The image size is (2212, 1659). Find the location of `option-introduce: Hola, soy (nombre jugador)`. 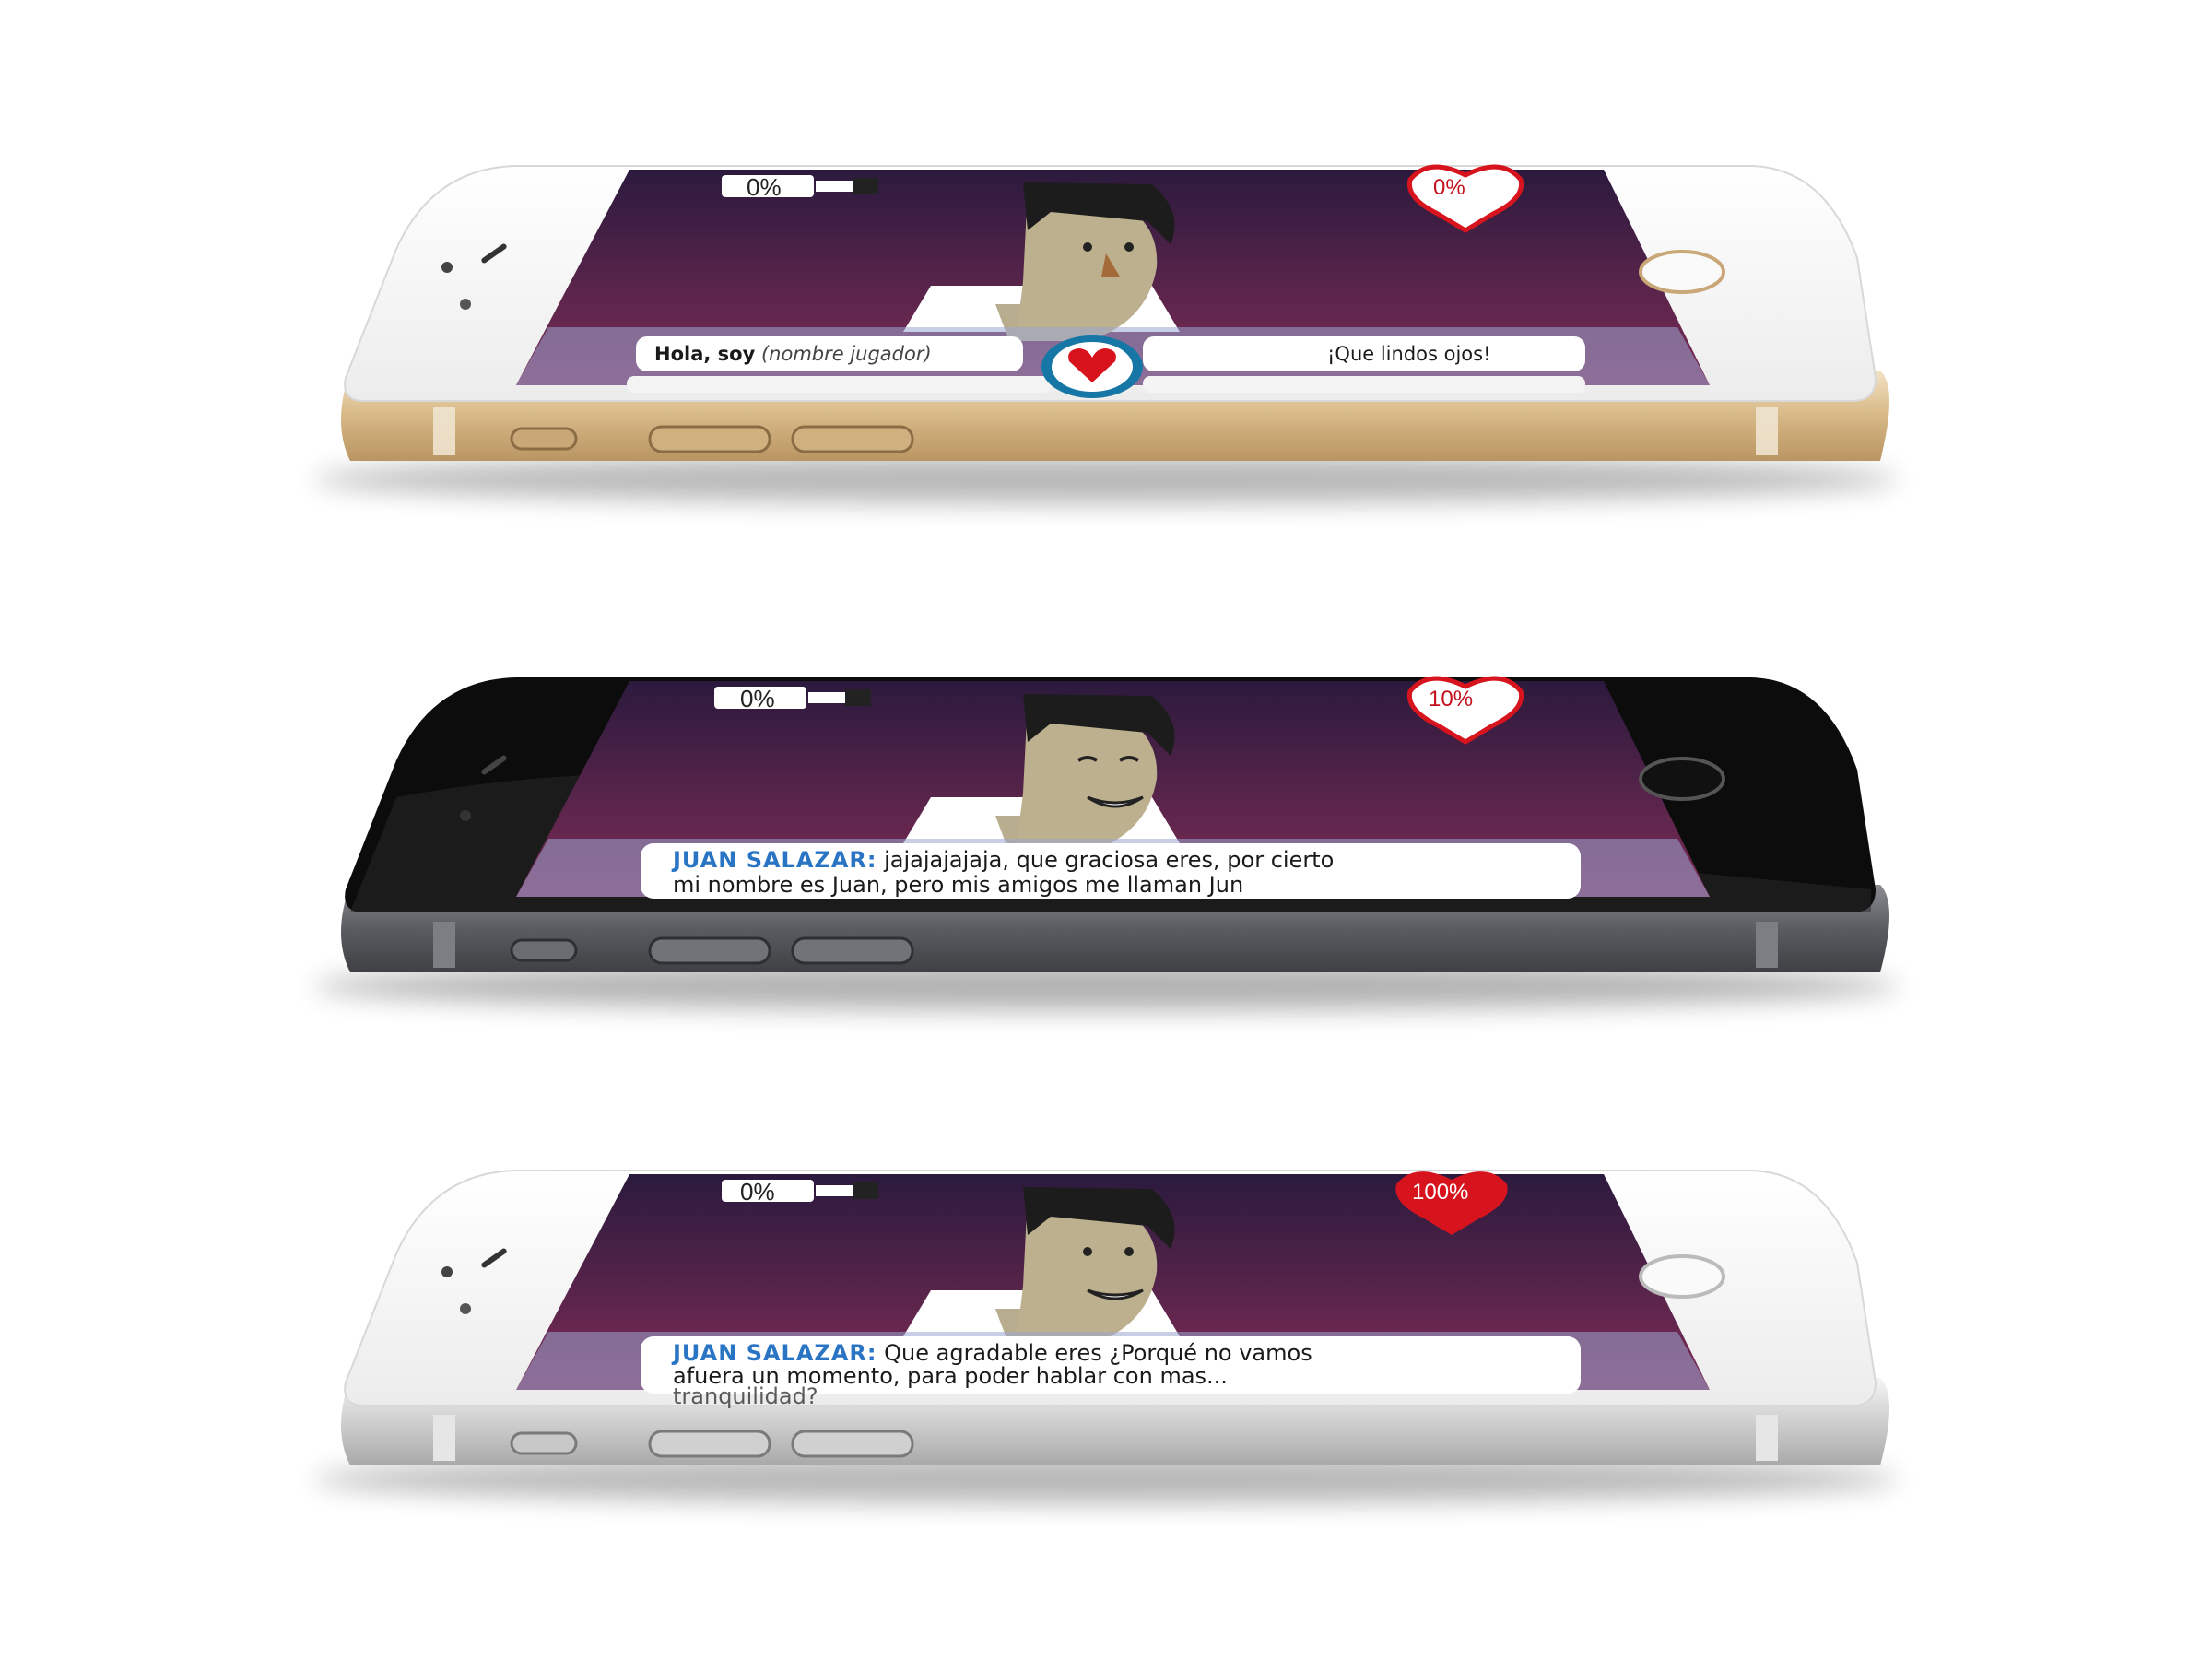

option-introduce: Hola, soy (nombre jugador) is located at coordinates (793, 354).